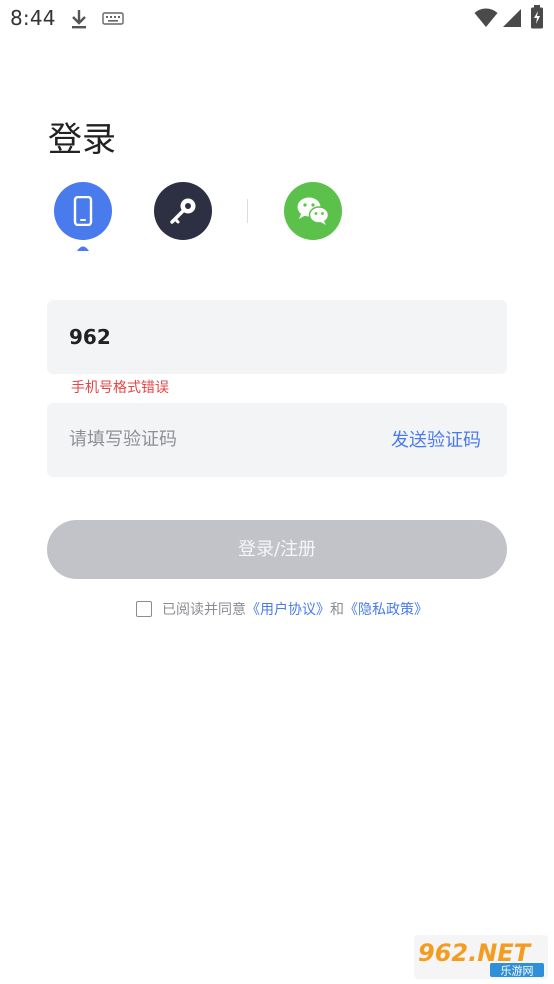 This screenshot has width=554, height=984. I want to click on wifi-icon, so click(486, 17).